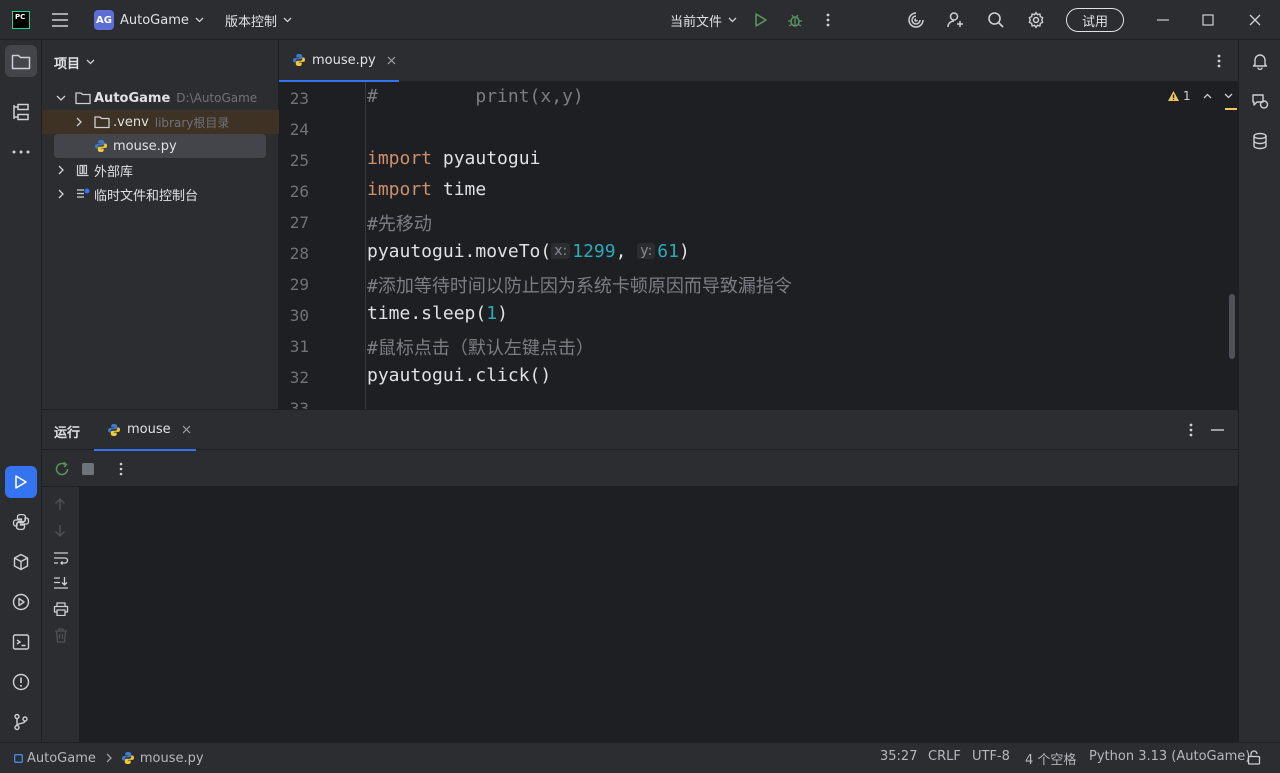 Image resolution: width=1280 pixels, height=773 pixels. Describe the element at coordinates (453, 158) in the screenshot. I see `code-line: import pyautogui` at that location.